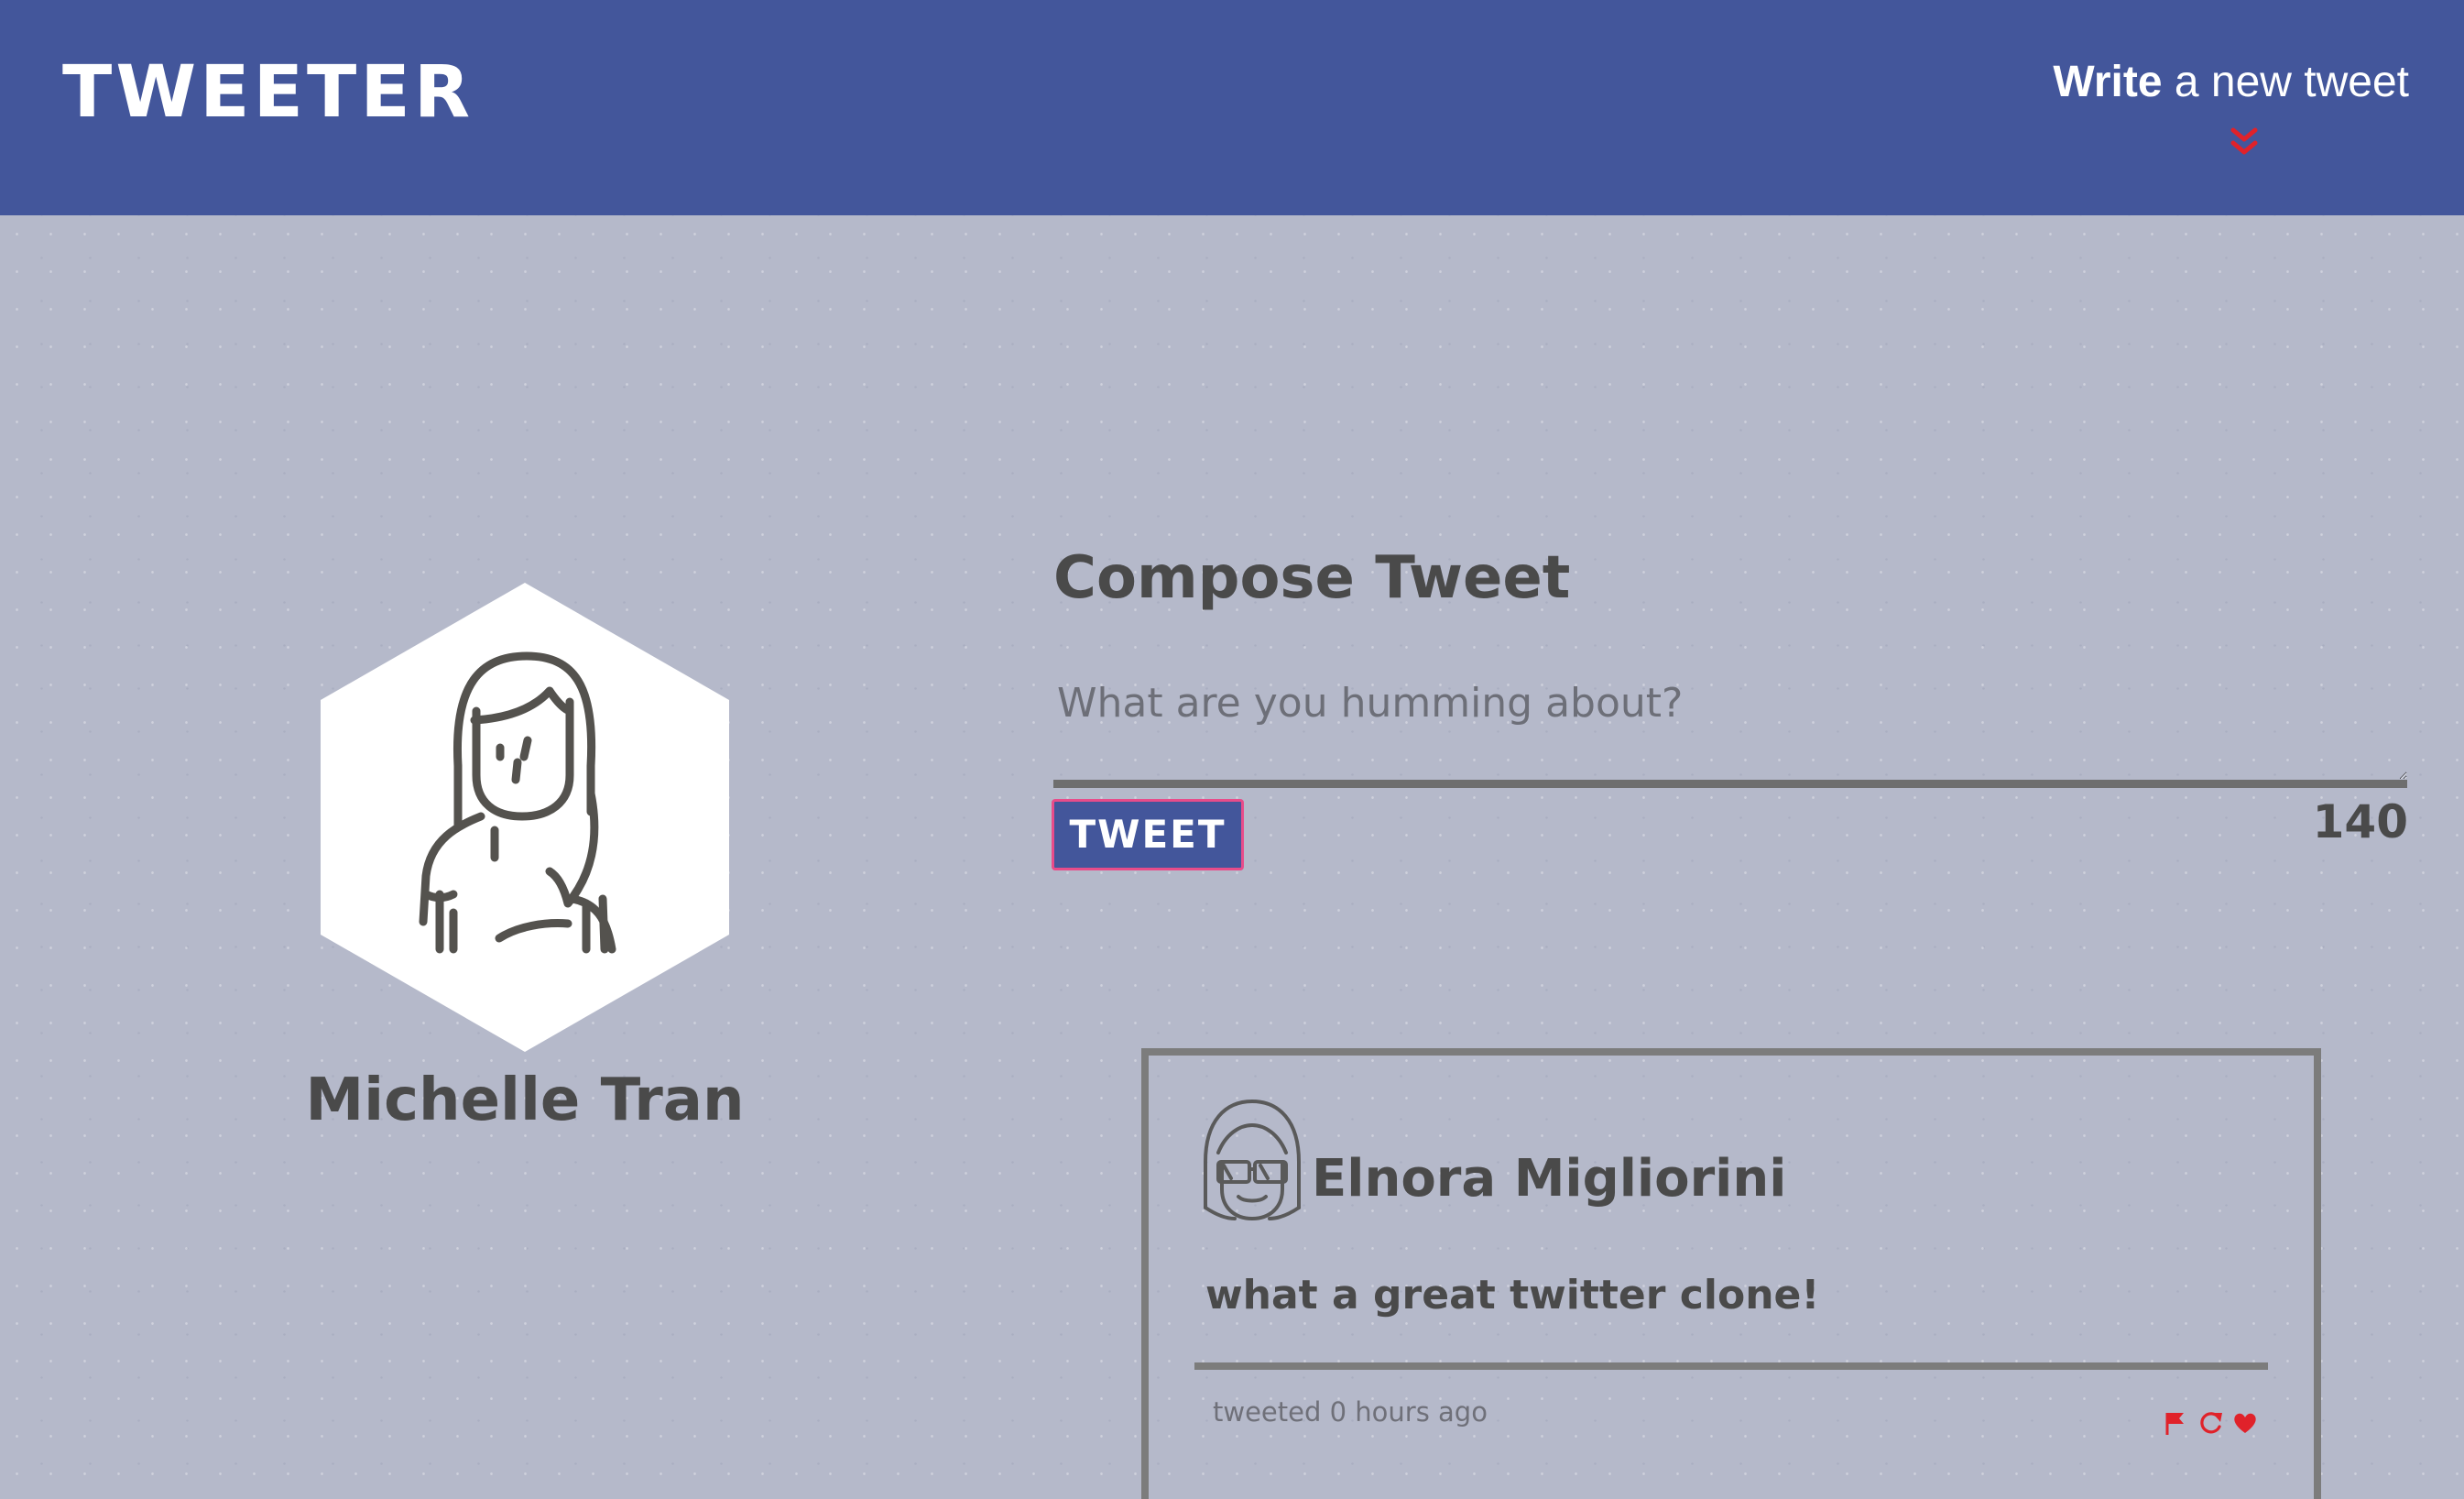 The width and height of the screenshot is (2464, 1499). I want to click on profile-name: Michelle Tran, so click(525, 1100).